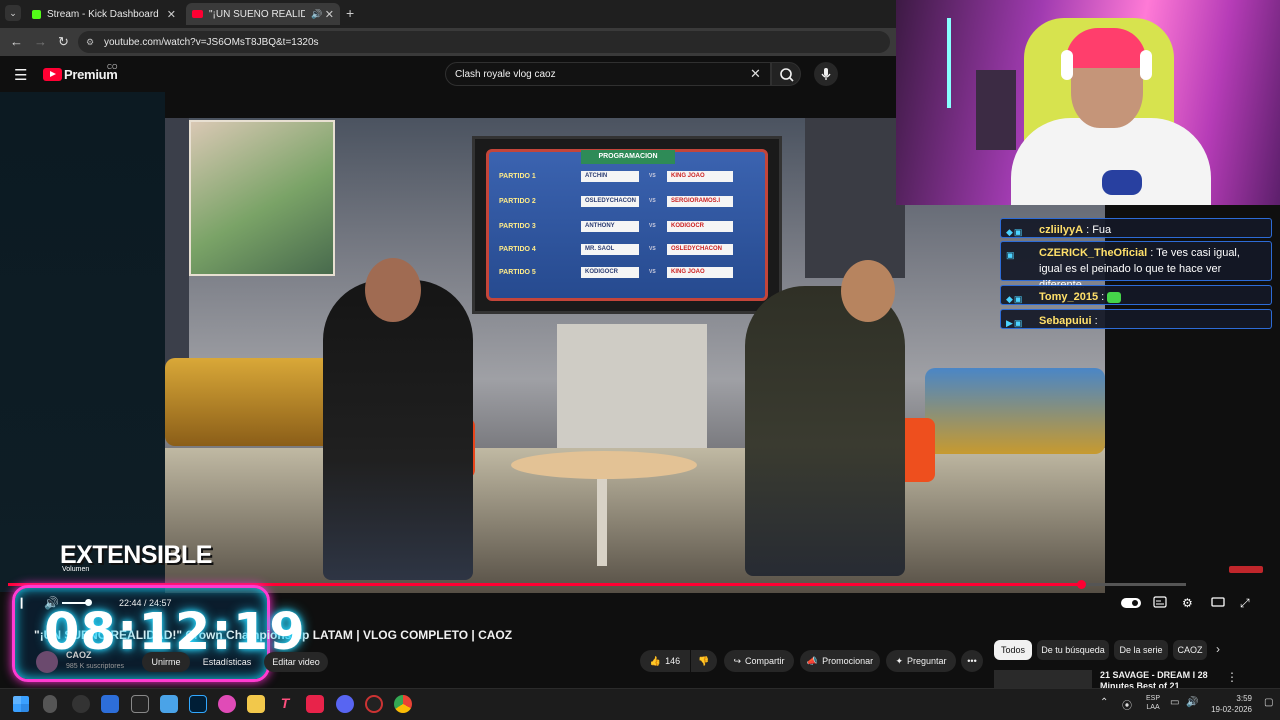 The width and height of the screenshot is (1280, 720). I want to click on studio-poster, so click(262, 198).